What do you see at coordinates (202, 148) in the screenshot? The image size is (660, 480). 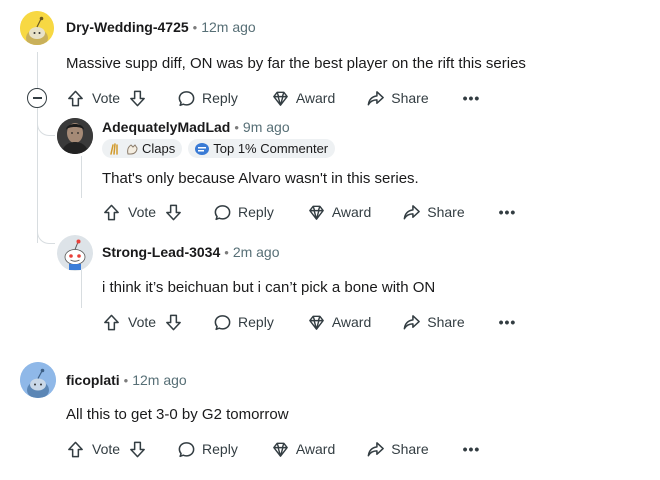 I see `commenter-icon` at bounding box center [202, 148].